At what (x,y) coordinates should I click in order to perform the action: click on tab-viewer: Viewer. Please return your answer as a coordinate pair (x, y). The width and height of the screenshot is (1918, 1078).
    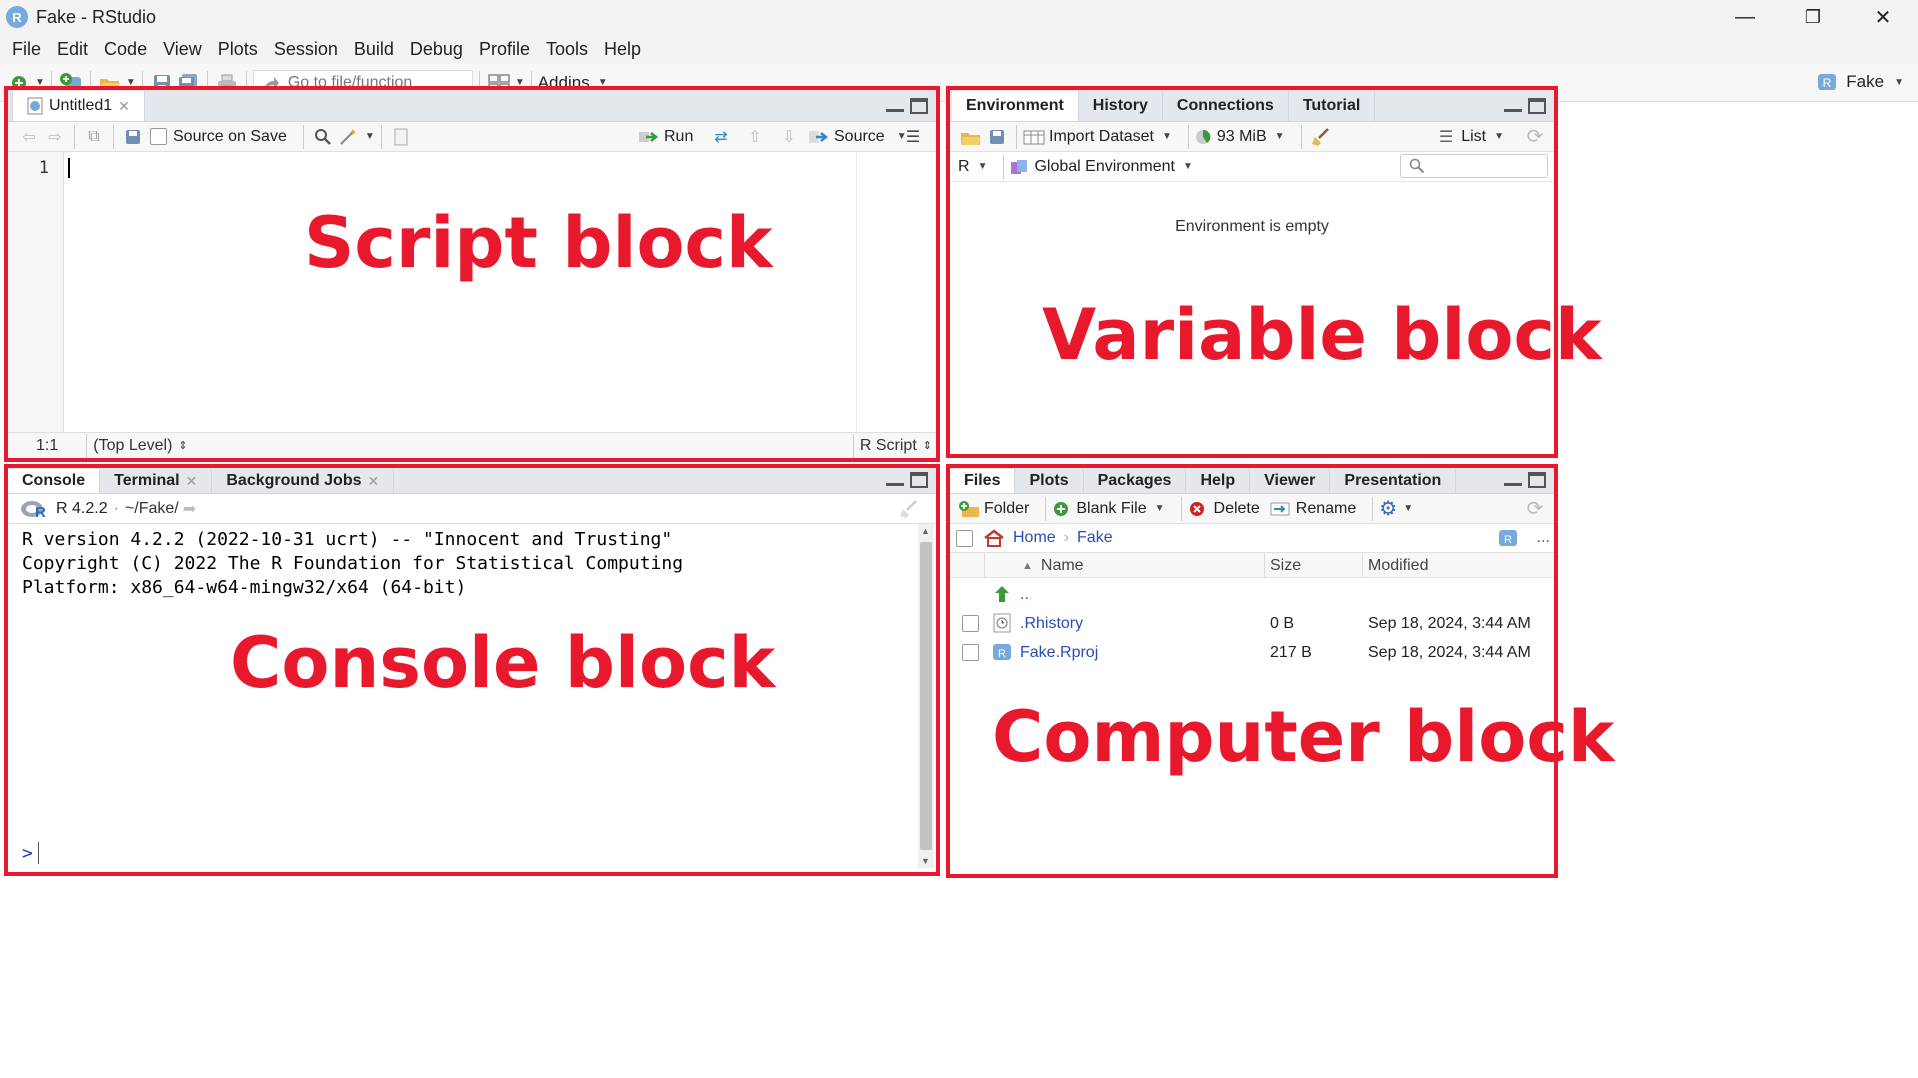
    Looking at the image, I should click on (1290, 481).